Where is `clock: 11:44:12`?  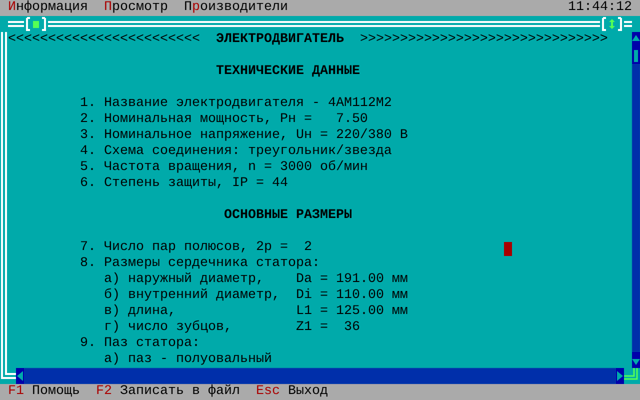 clock: 11:44:12 is located at coordinates (600, 8).